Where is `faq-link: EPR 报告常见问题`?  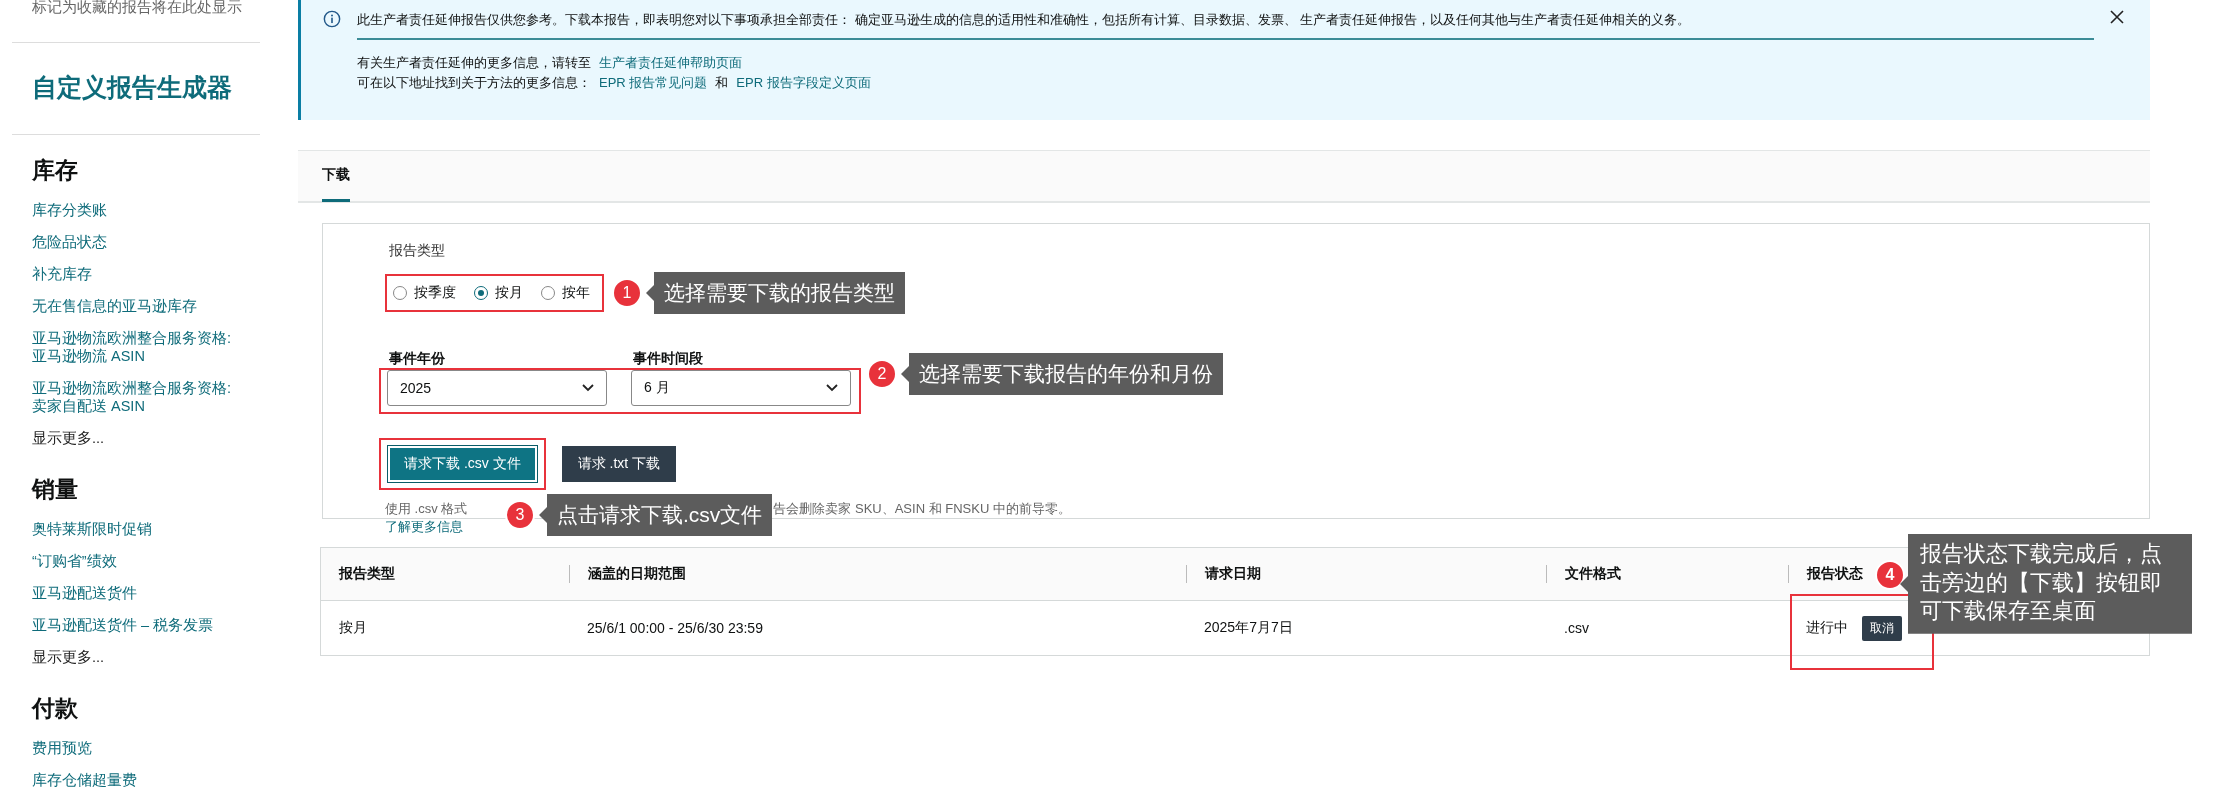 faq-link: EPR 报告常见问题 is located at coordinates (653, 83).